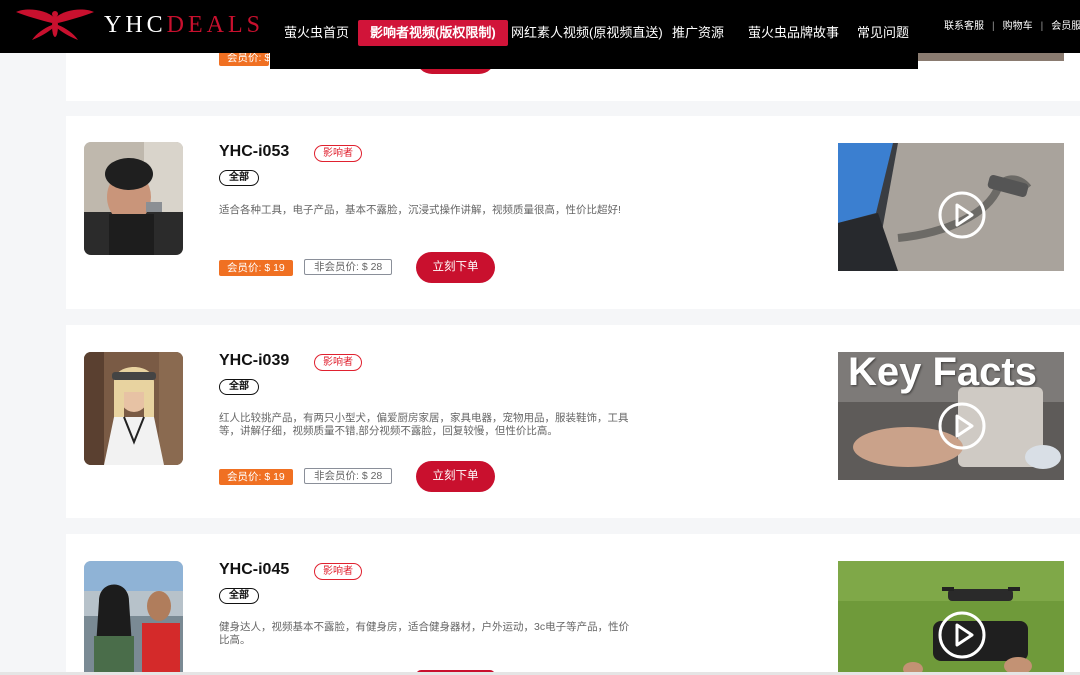 The width and height of the screenshot is (1080, 675). I want to click on influencer-description: 适合各种工具，电子产品，基本不露脸，沉浸式操作讲解，视频质量很高，性价比超好!, so click(420, 210).